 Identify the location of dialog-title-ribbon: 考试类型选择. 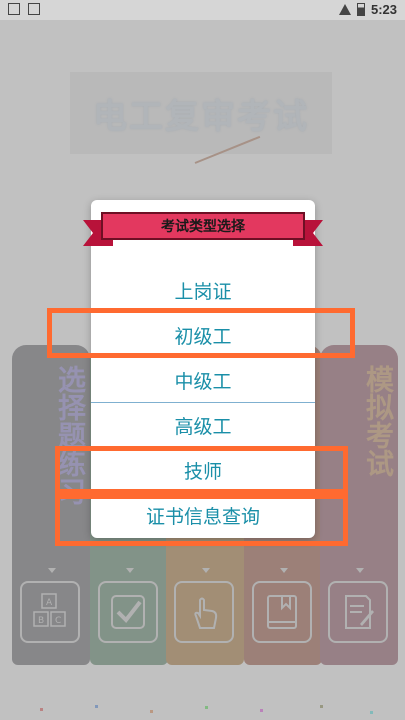
(203, 230).